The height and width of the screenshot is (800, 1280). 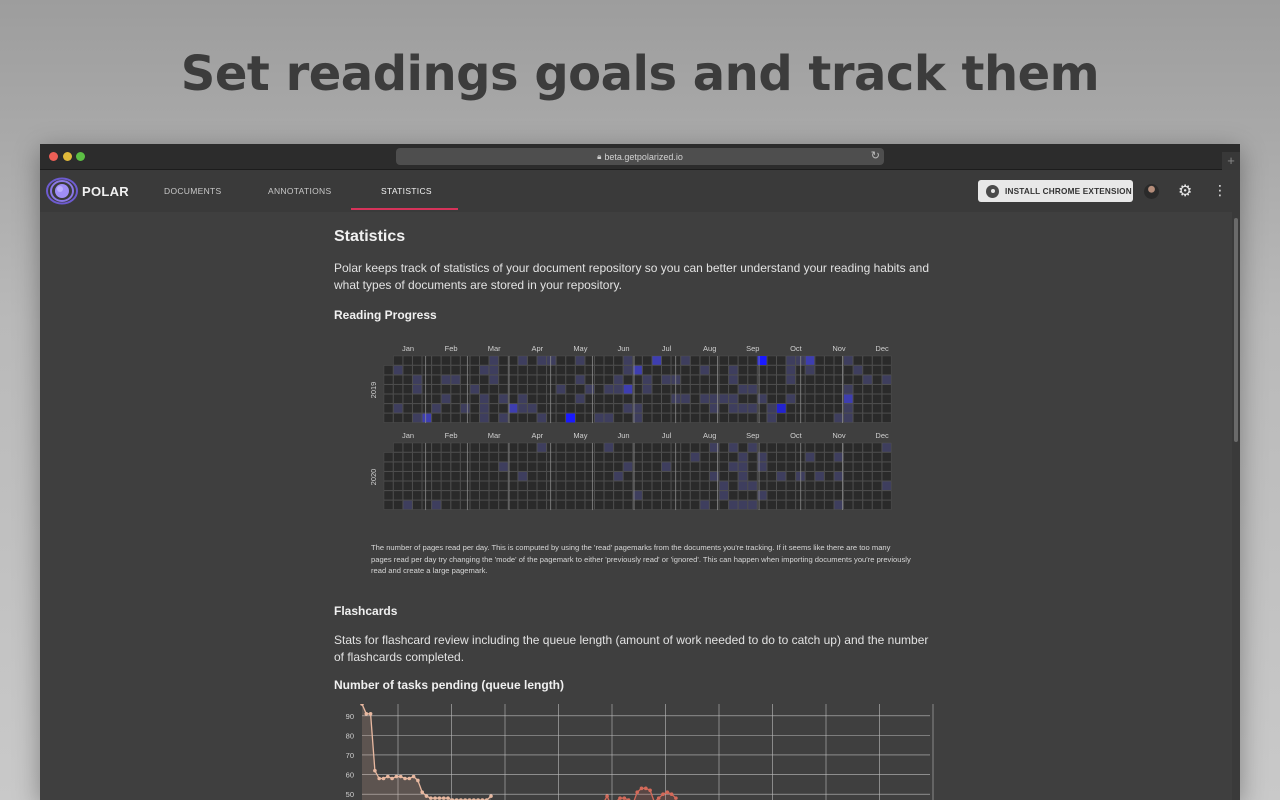 What do you see at coordinates (1151, 191) in the screenshot?
I see `avatar` at bounding box center [1151, 191].